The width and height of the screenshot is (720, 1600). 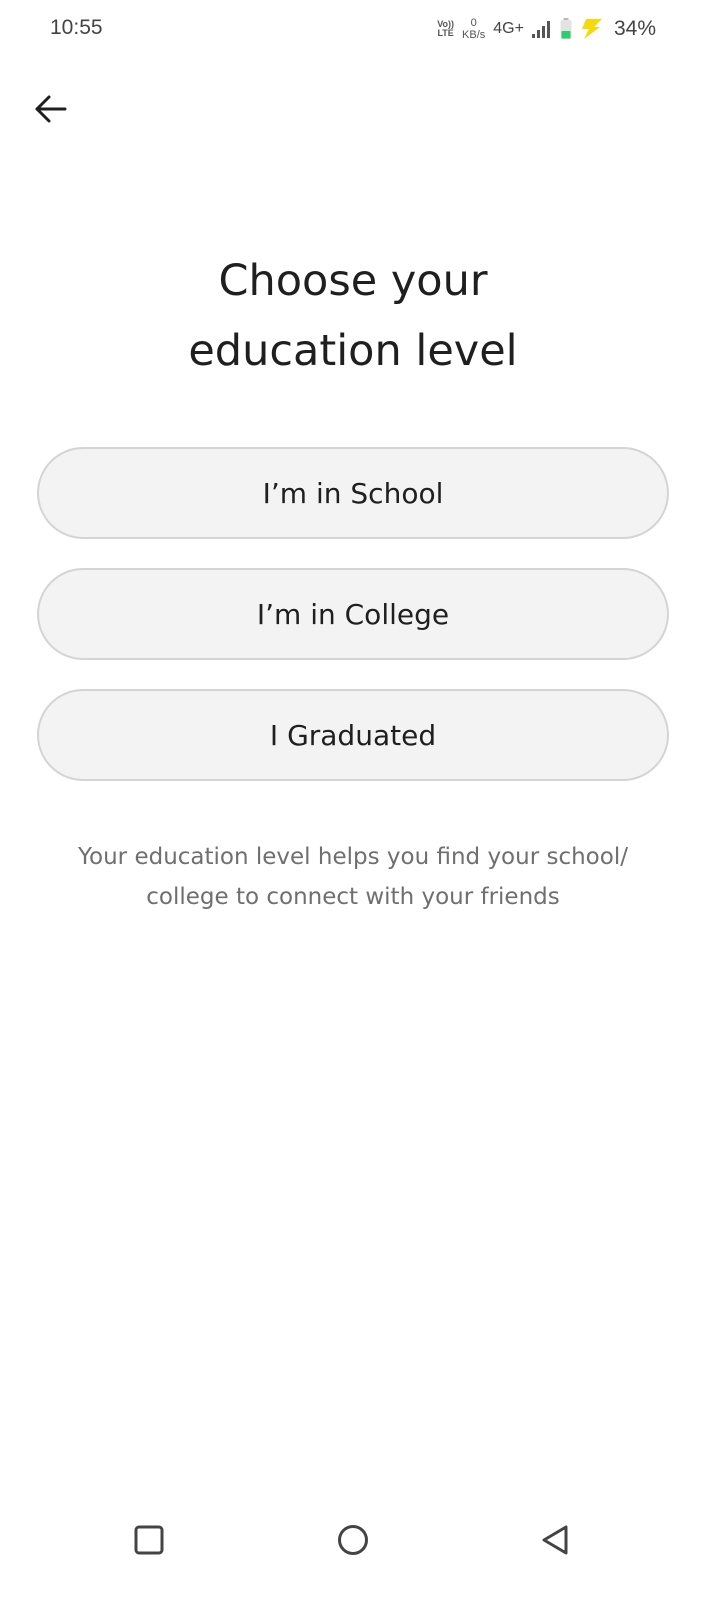 I want to click on net-speed: 0 KB/s, so click(x=473, y=29).